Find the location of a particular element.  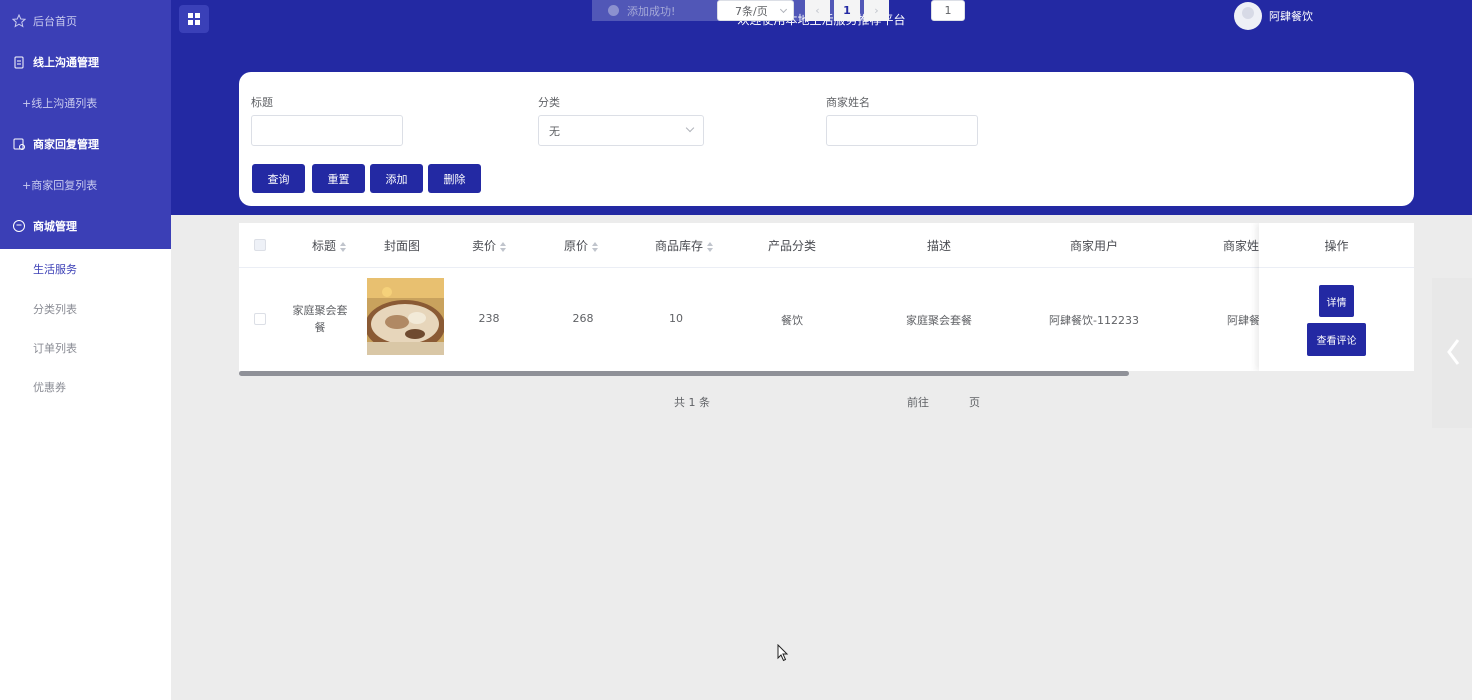

cell-sell-price: 238 is located at coordinates (489, 318).